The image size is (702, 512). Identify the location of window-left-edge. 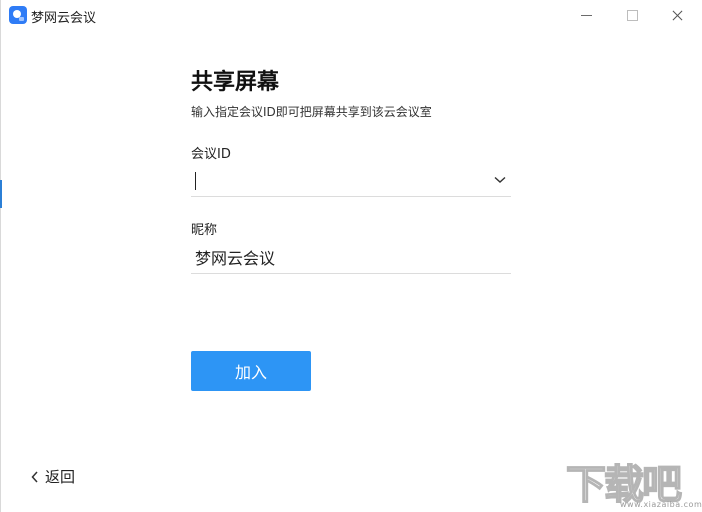
(0, 256).